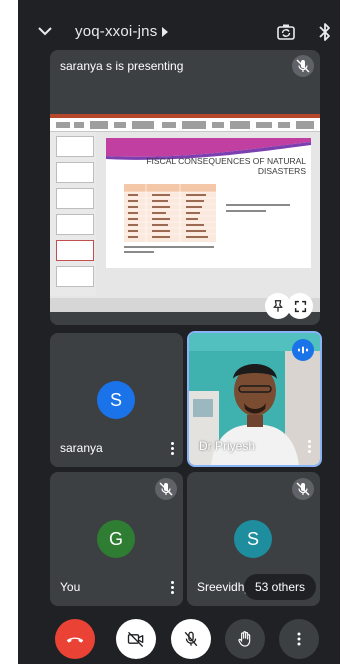  I want to click on participant-tile-video: Dr Priyesh, so click(254, 399).